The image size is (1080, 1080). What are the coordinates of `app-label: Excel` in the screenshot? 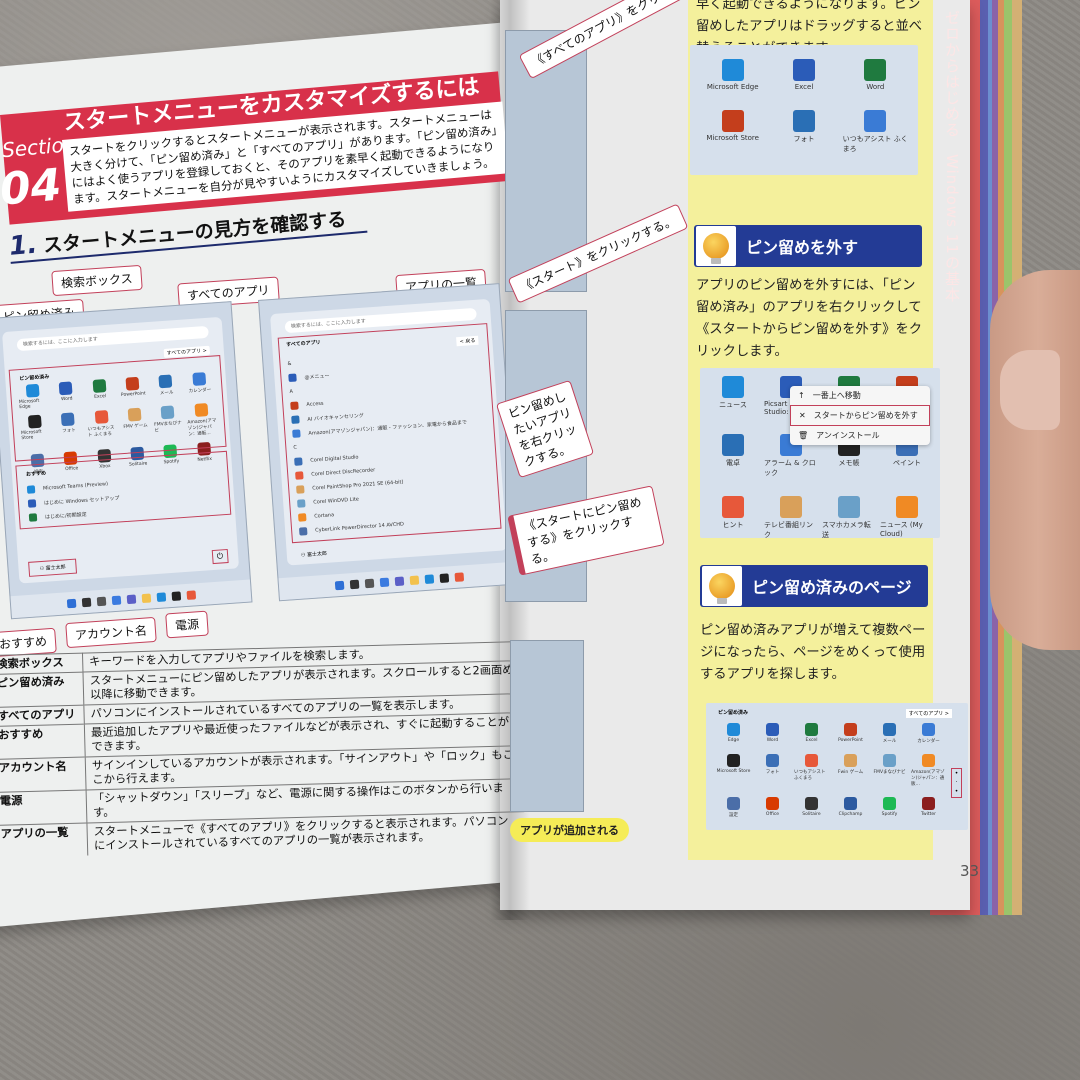 It's located at (811, 740).